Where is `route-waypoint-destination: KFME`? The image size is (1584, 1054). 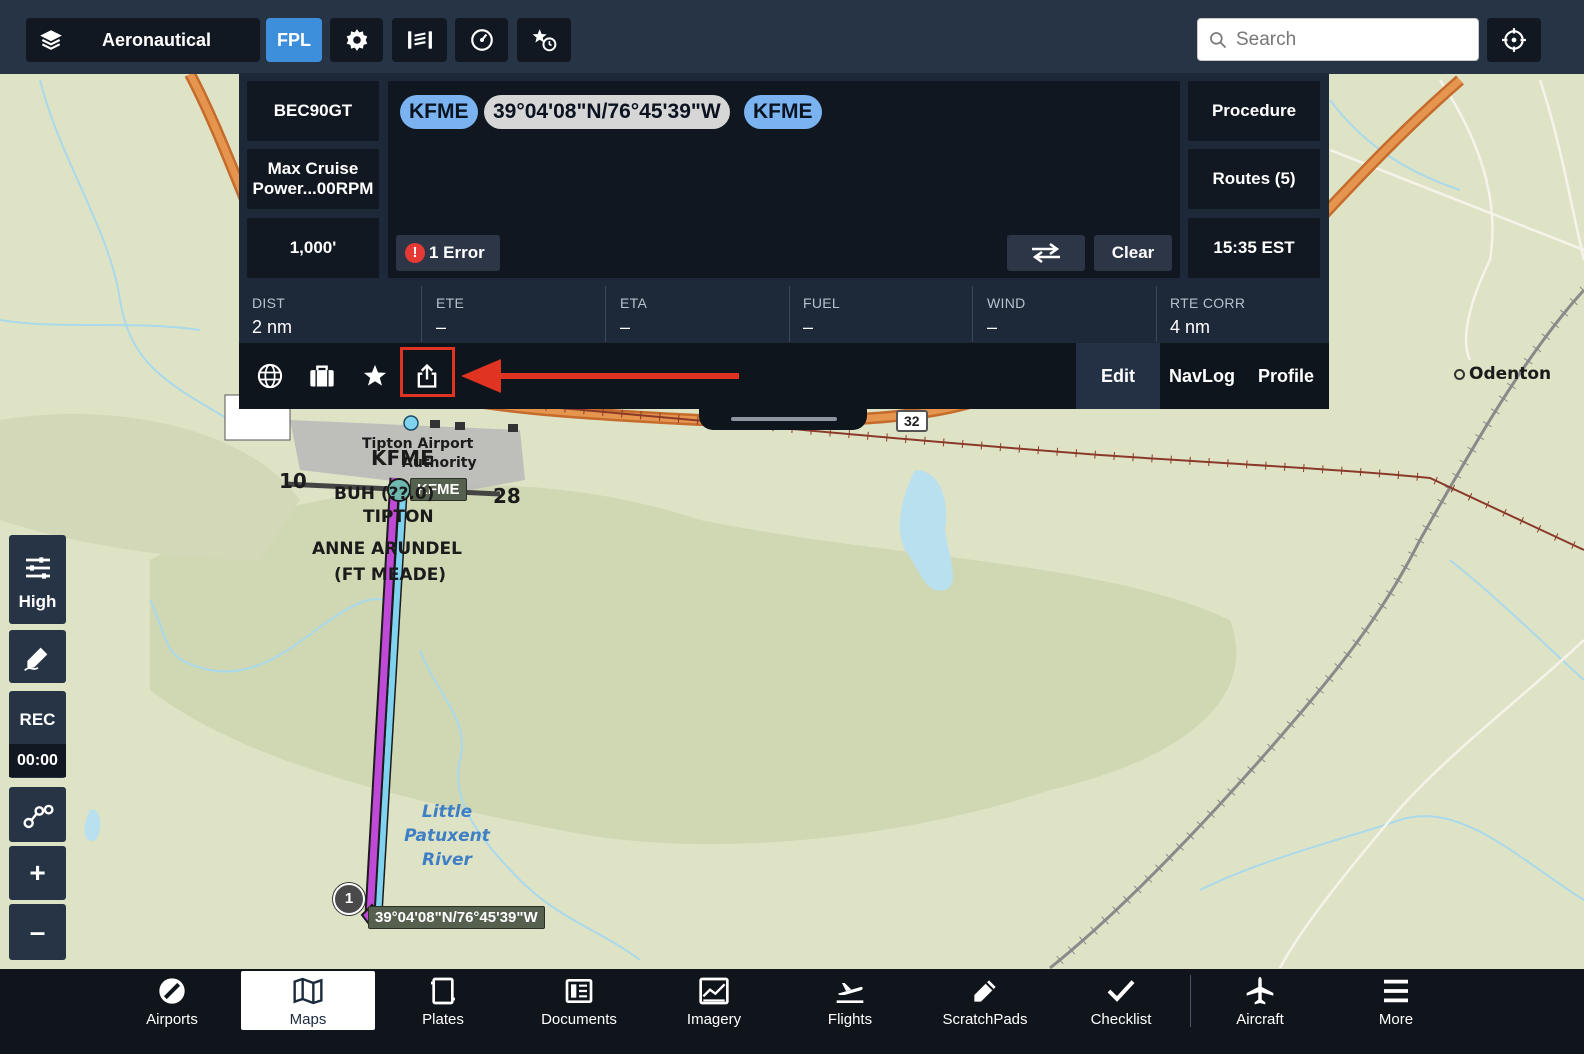 route-waypoint-destination: KFME is located at coordinates (783, 112).